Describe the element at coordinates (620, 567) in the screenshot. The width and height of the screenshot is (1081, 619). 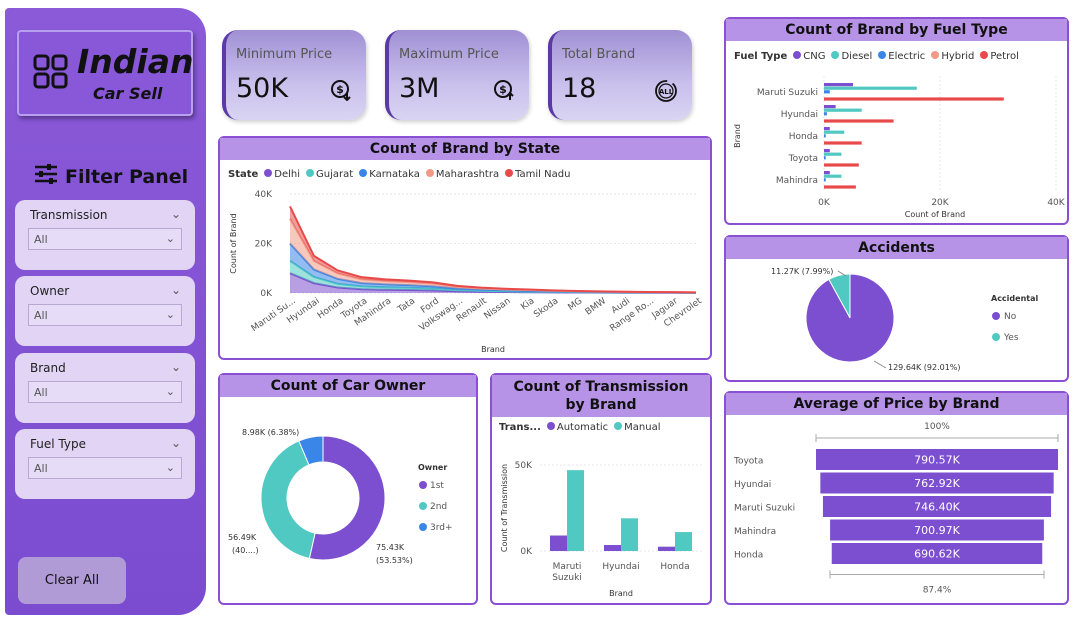
I see `x-tick-label: Hyundai` at that location.